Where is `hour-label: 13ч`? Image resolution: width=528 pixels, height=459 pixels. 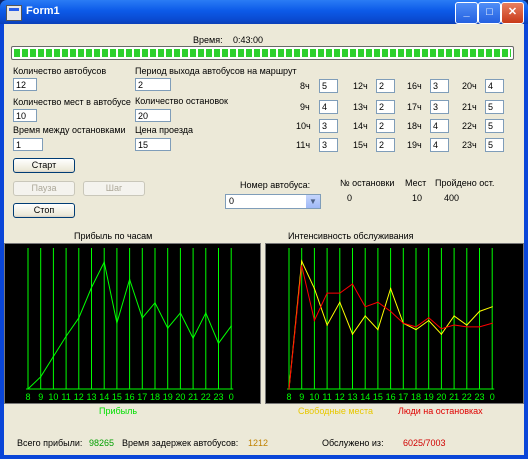 hour-label: 13ч is located at coordinates (360, 107).